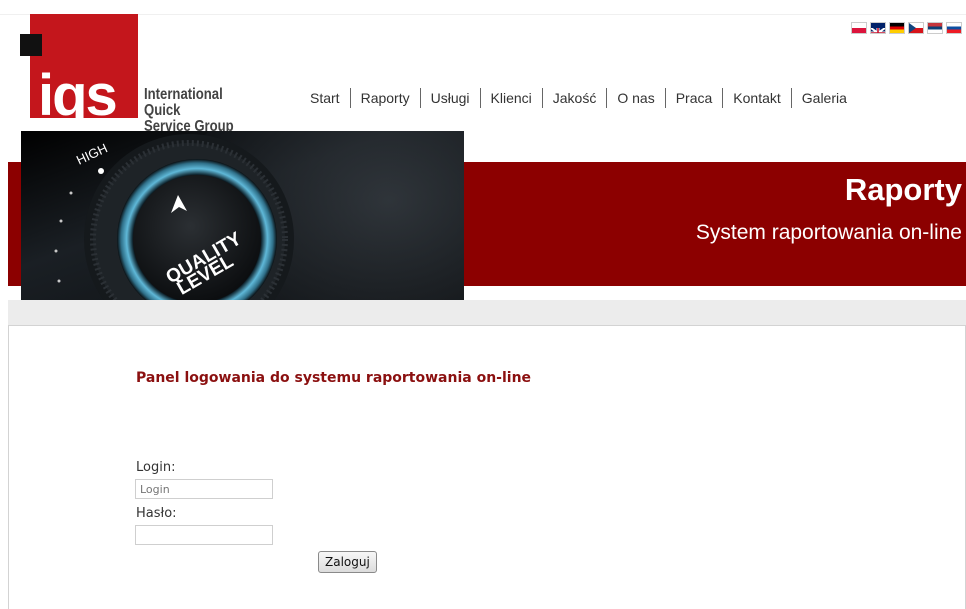 The height and width of the screenshot is (609, 966). What do you see at coordinates (204, 535) in the screenshot?
I see `password-input` at bounding box center [204, 535].